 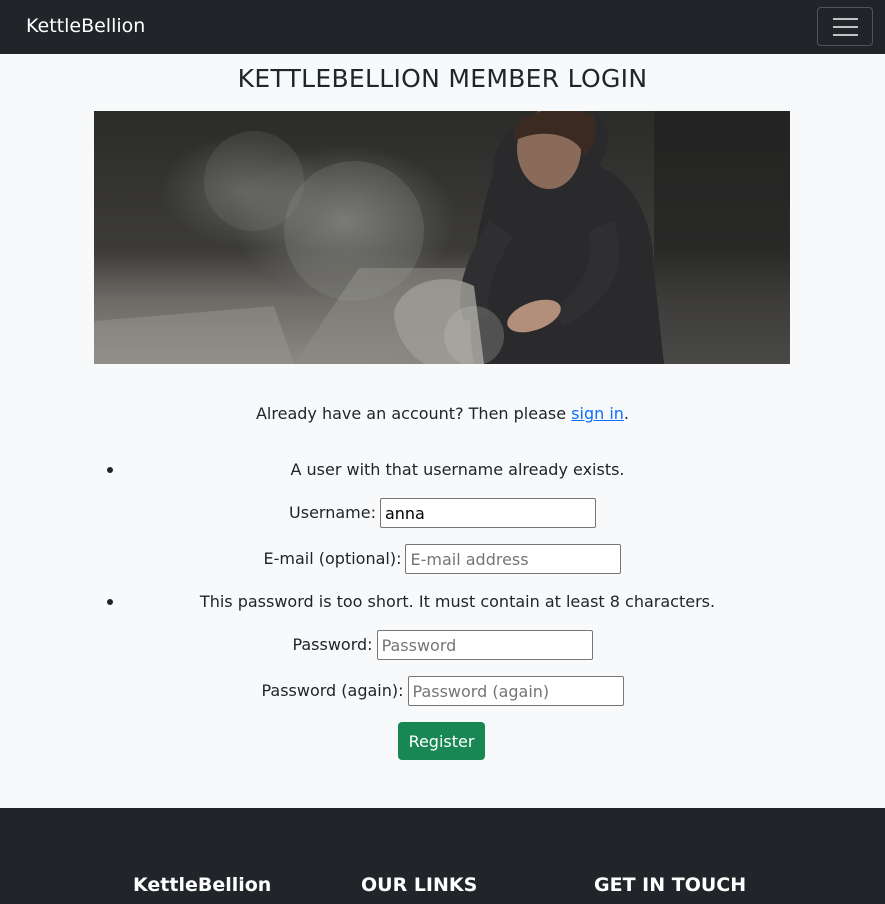 I want to click on page-title: KETTLEBELLION MEMBER LOGIN, so click(x=442, y=78).